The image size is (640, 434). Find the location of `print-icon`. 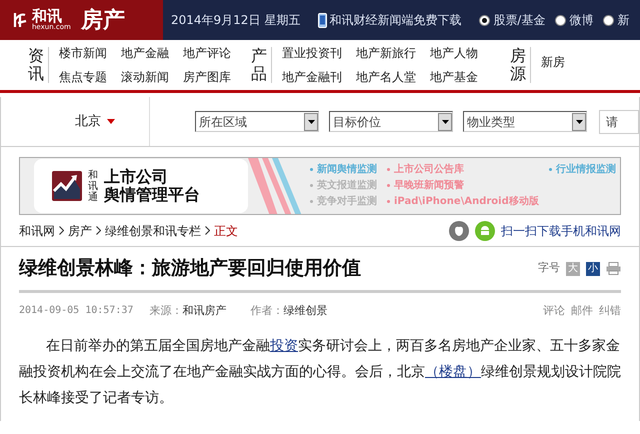

print-icon is located at coordinates (613, 268).